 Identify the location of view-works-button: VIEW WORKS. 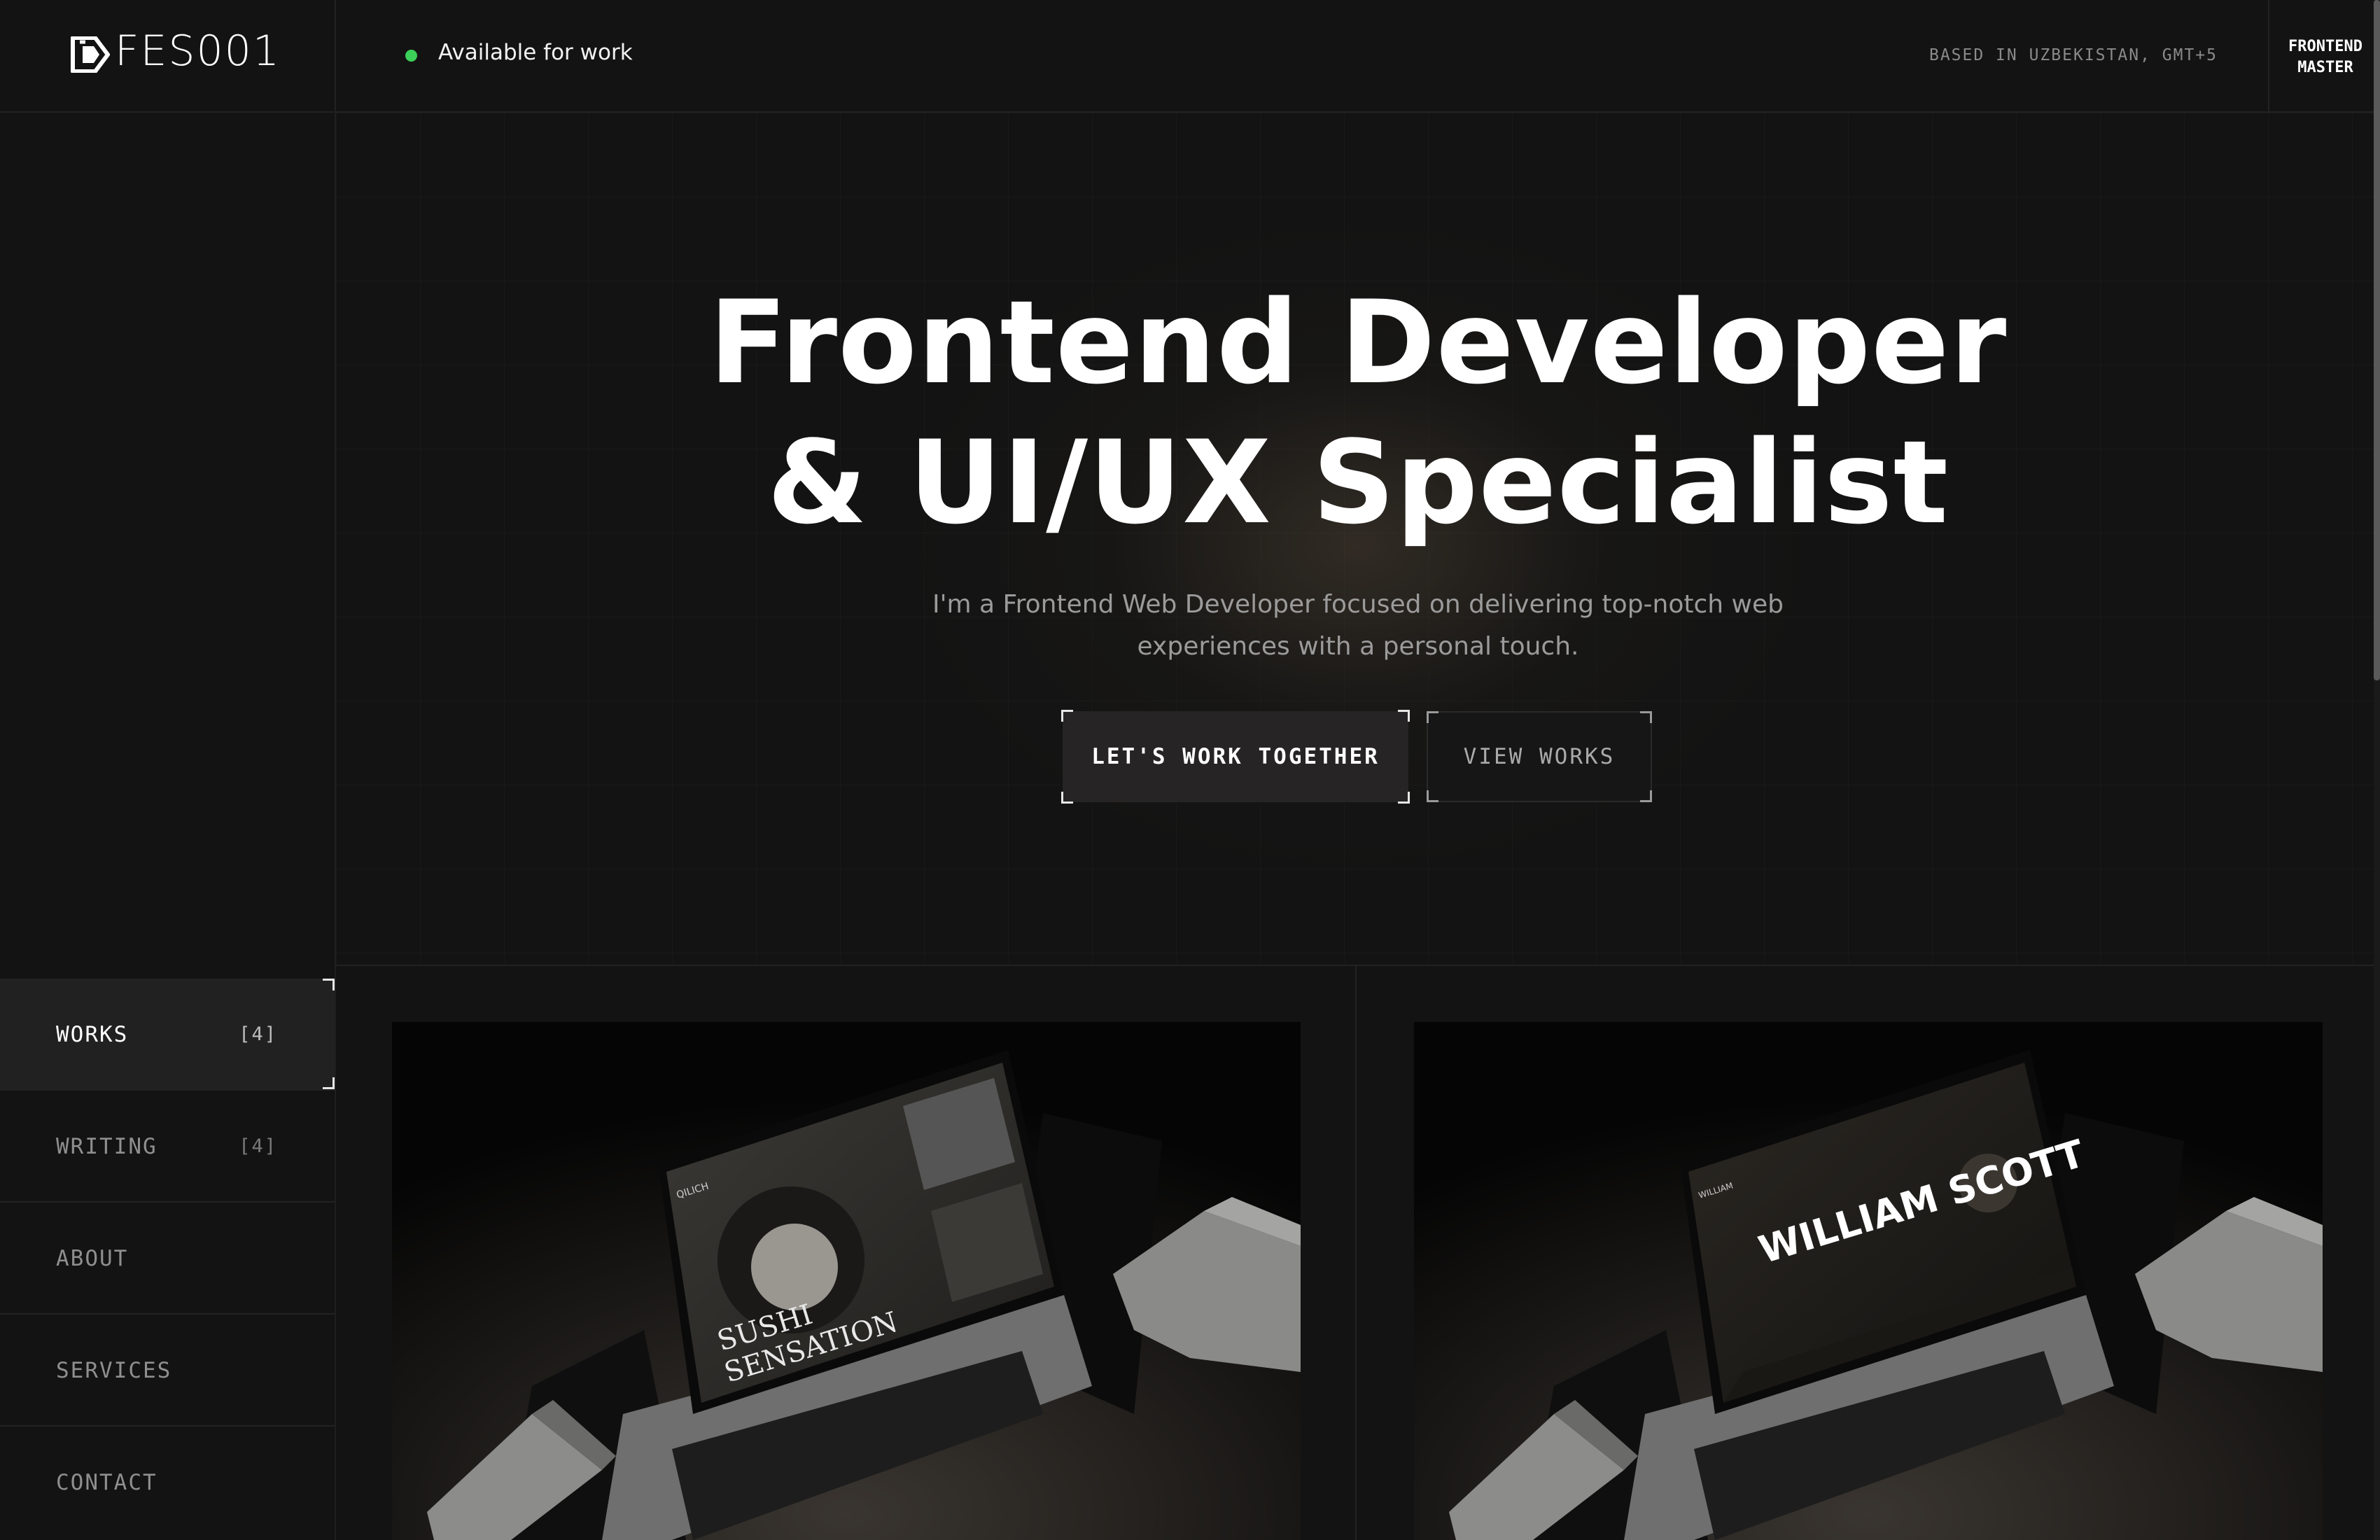
(1539, 756).